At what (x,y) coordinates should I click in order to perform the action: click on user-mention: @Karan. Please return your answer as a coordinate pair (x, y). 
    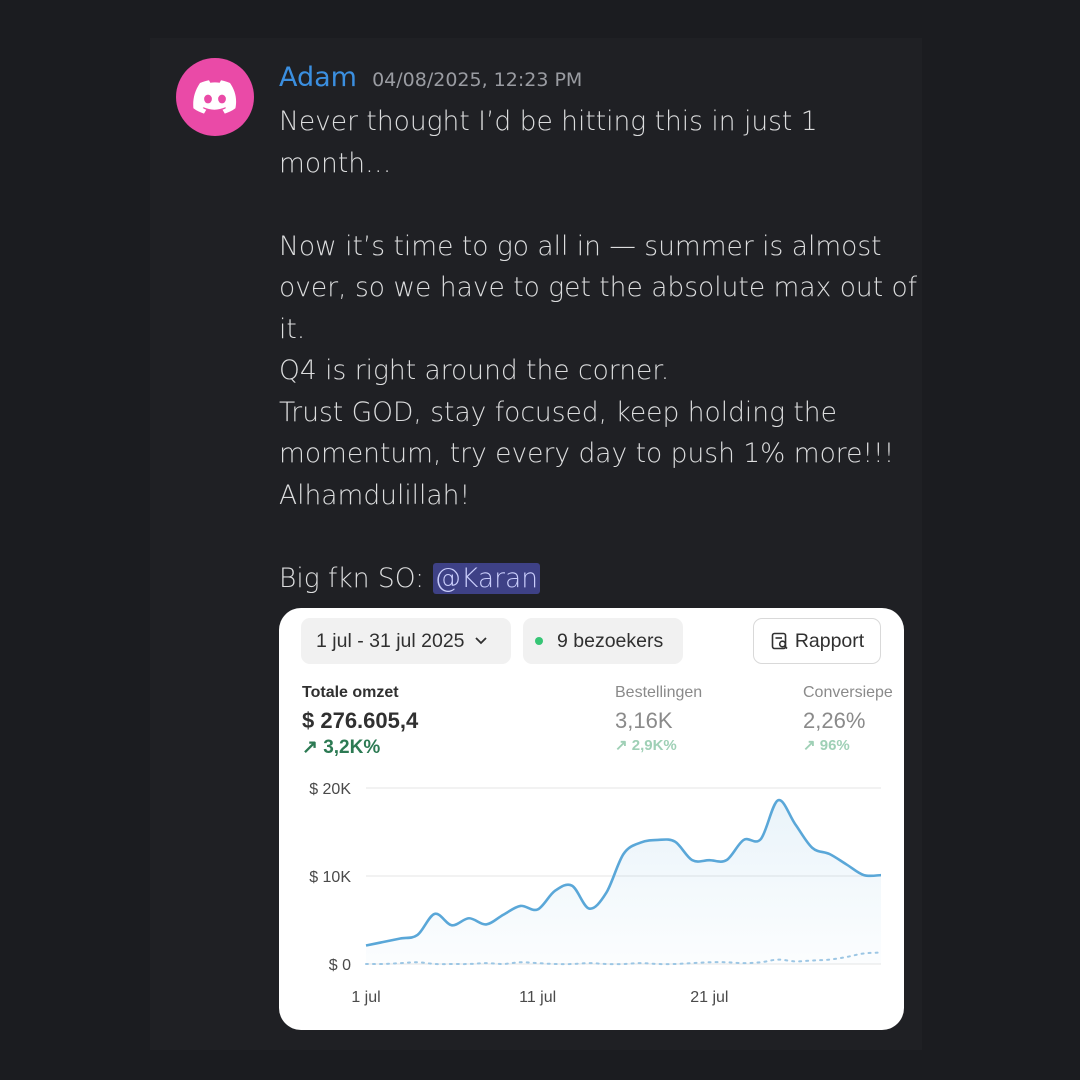
    Looking at the image, I should click on (486, 578).